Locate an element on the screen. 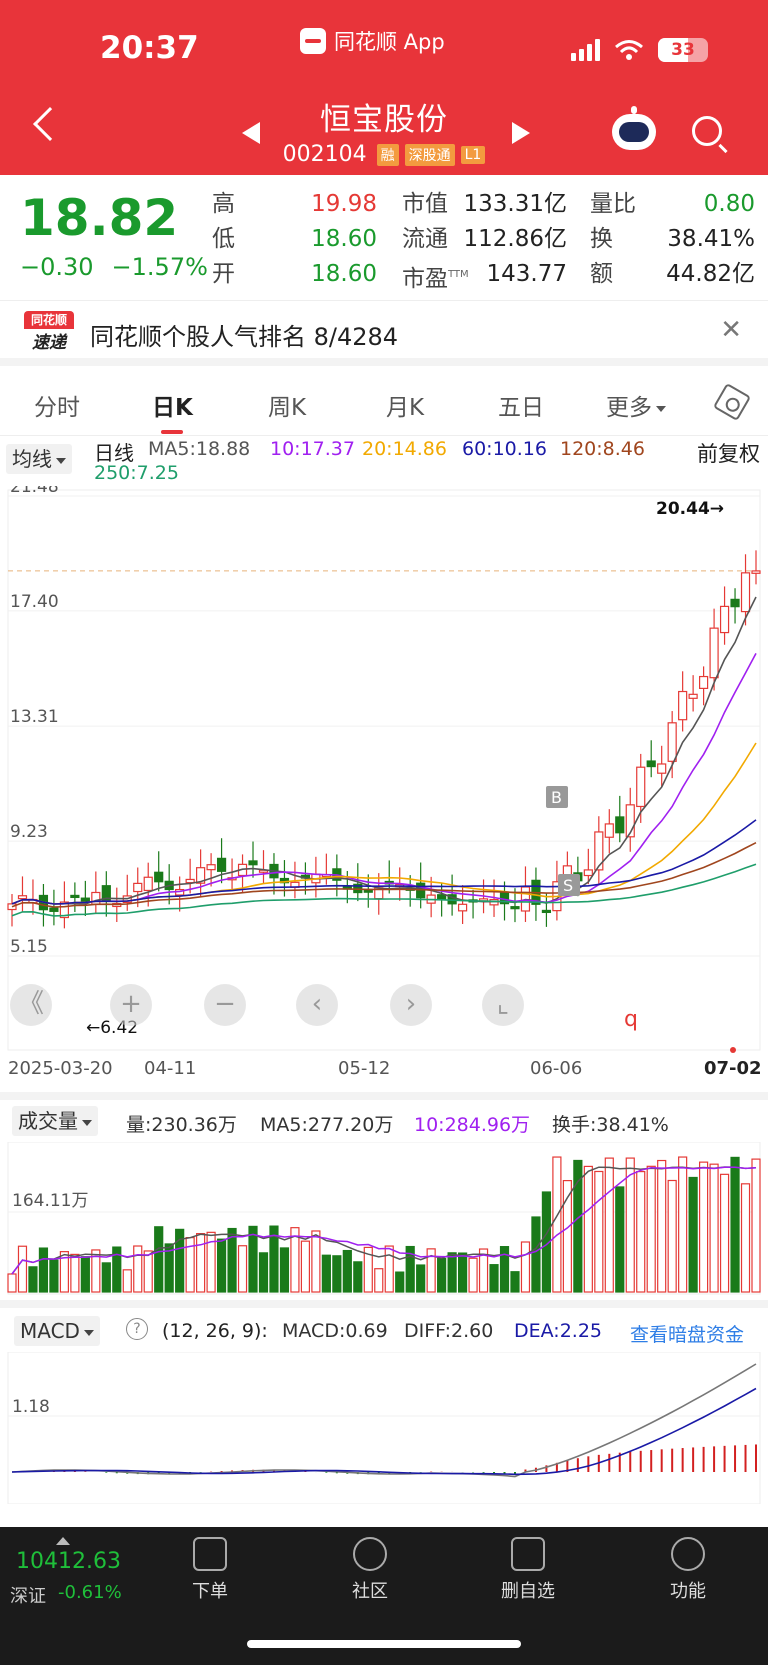  tab-daily-k: 日K is located at coordinates (172, 411).